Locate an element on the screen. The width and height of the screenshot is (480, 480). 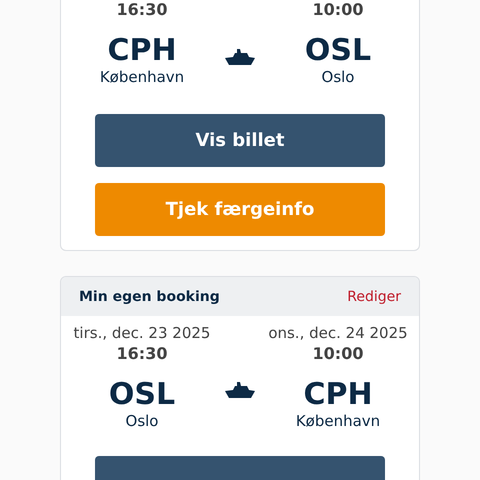
travel-date: tirs., dec. 23 2025 is located at coordinates (142, 333).